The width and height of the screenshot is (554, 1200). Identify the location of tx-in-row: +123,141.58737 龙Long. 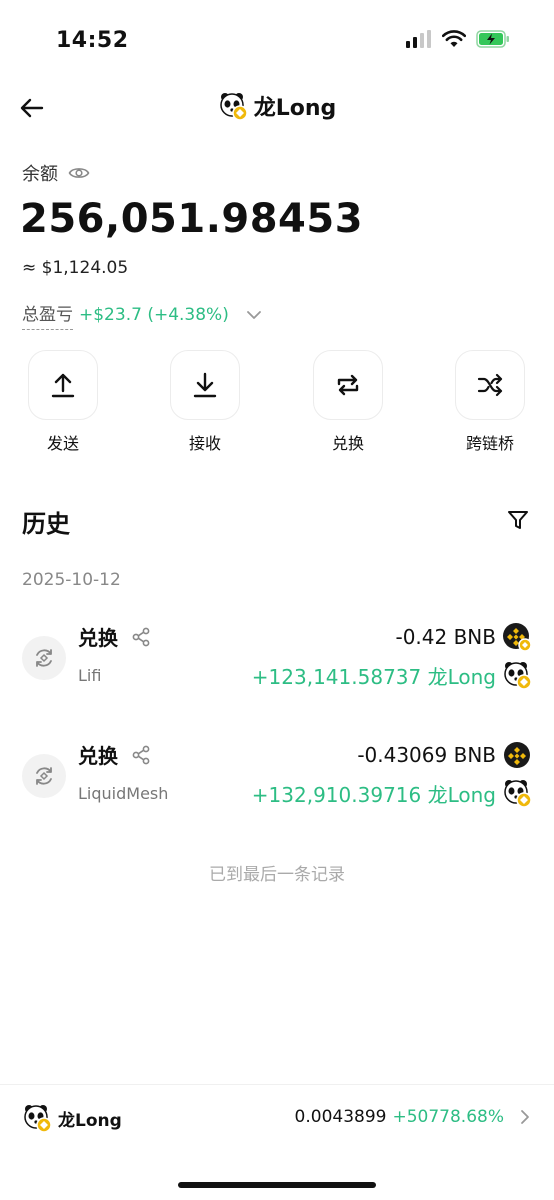
(392, 675).